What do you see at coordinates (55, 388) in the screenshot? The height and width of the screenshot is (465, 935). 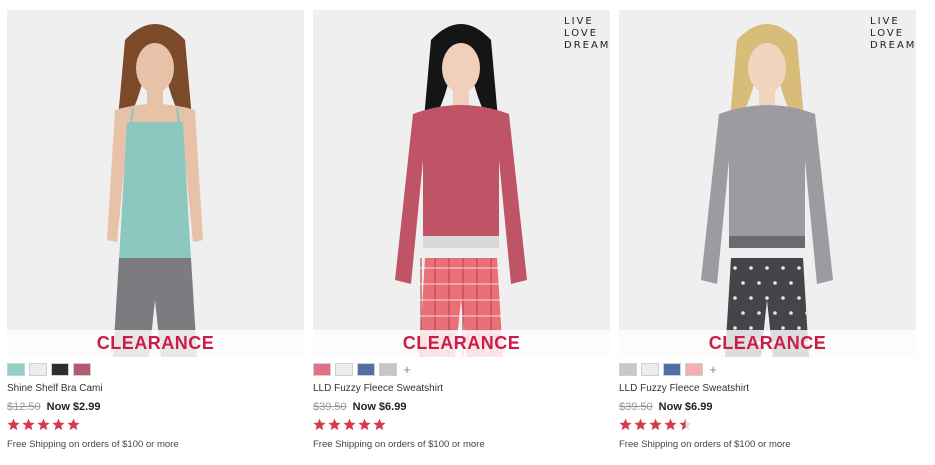 I see `product-name: Shine Shelf Bra Cami` at bounding box center [55, 388].